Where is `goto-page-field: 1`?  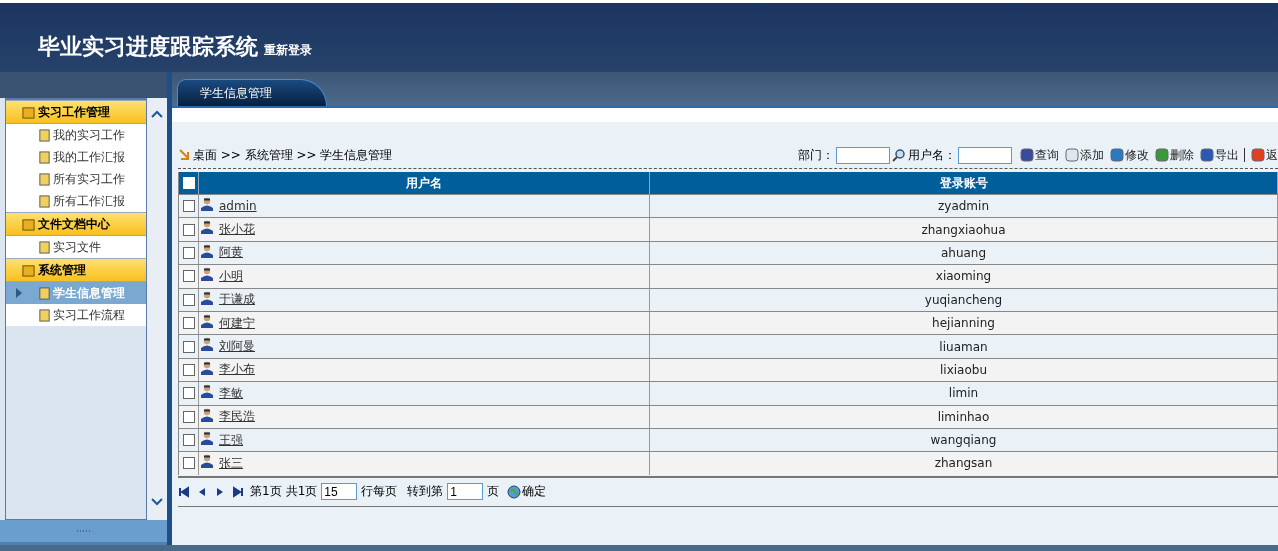 goto-page-field: 1 is located at coordinates (465, 492).